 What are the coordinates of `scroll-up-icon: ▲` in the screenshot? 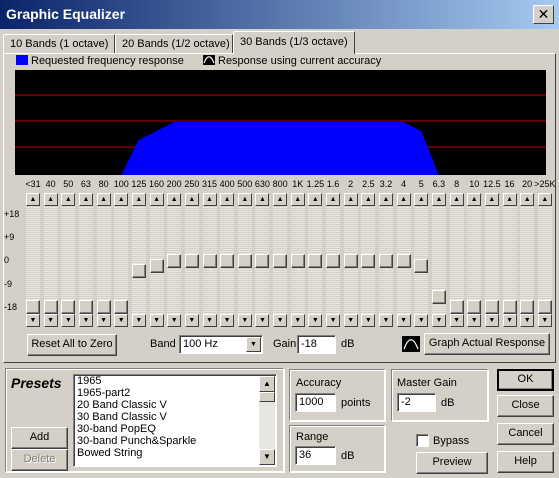 It's located at (267, 384).